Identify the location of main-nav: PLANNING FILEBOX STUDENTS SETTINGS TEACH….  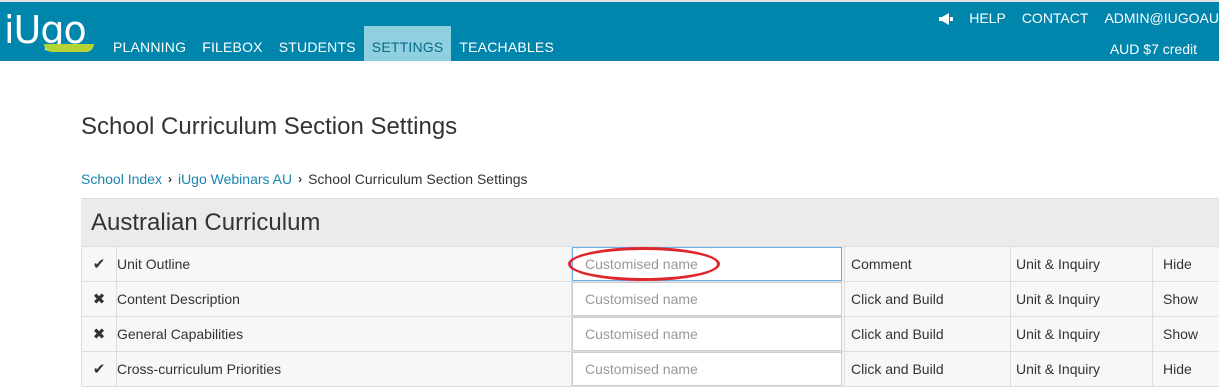
(333, 43).